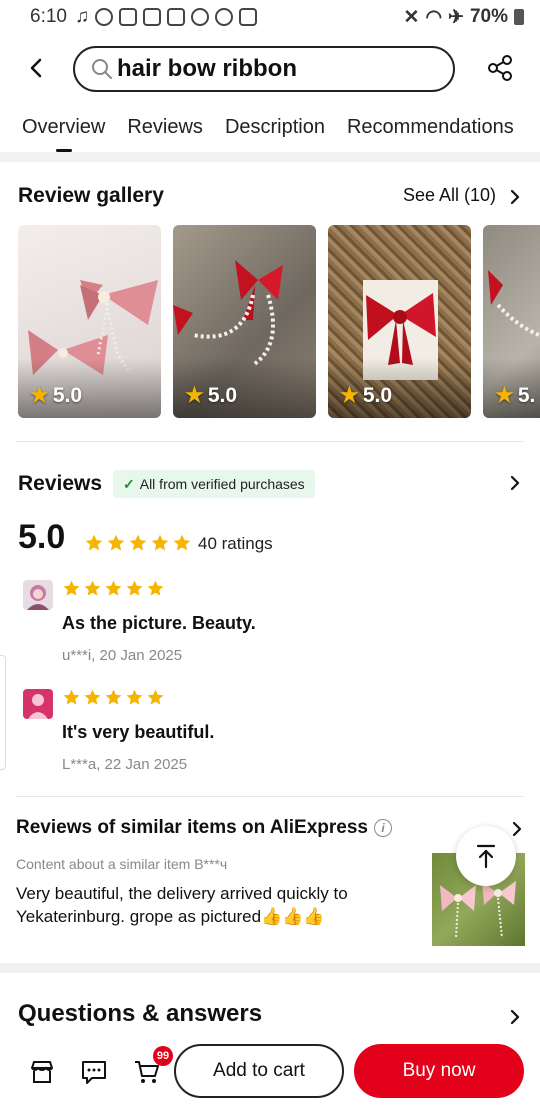 The height and width of the screenshot is (1110, 540). I want to click on airplane-icon: ✈, so click(456, 17).